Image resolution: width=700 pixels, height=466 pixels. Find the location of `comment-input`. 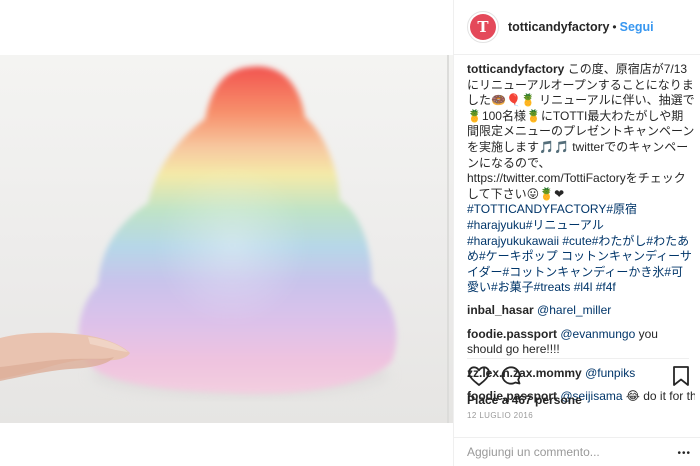

comment-input is located at coordinates (567, 452).